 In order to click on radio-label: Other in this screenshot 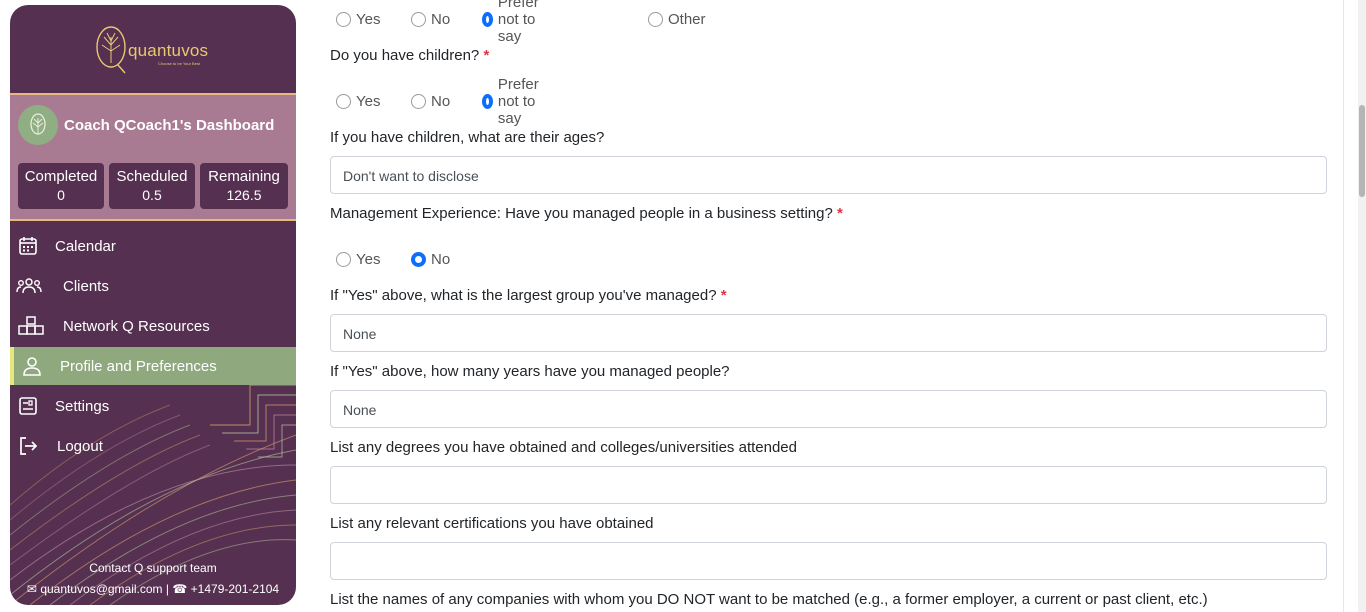, I will do `click(687, 19)`.